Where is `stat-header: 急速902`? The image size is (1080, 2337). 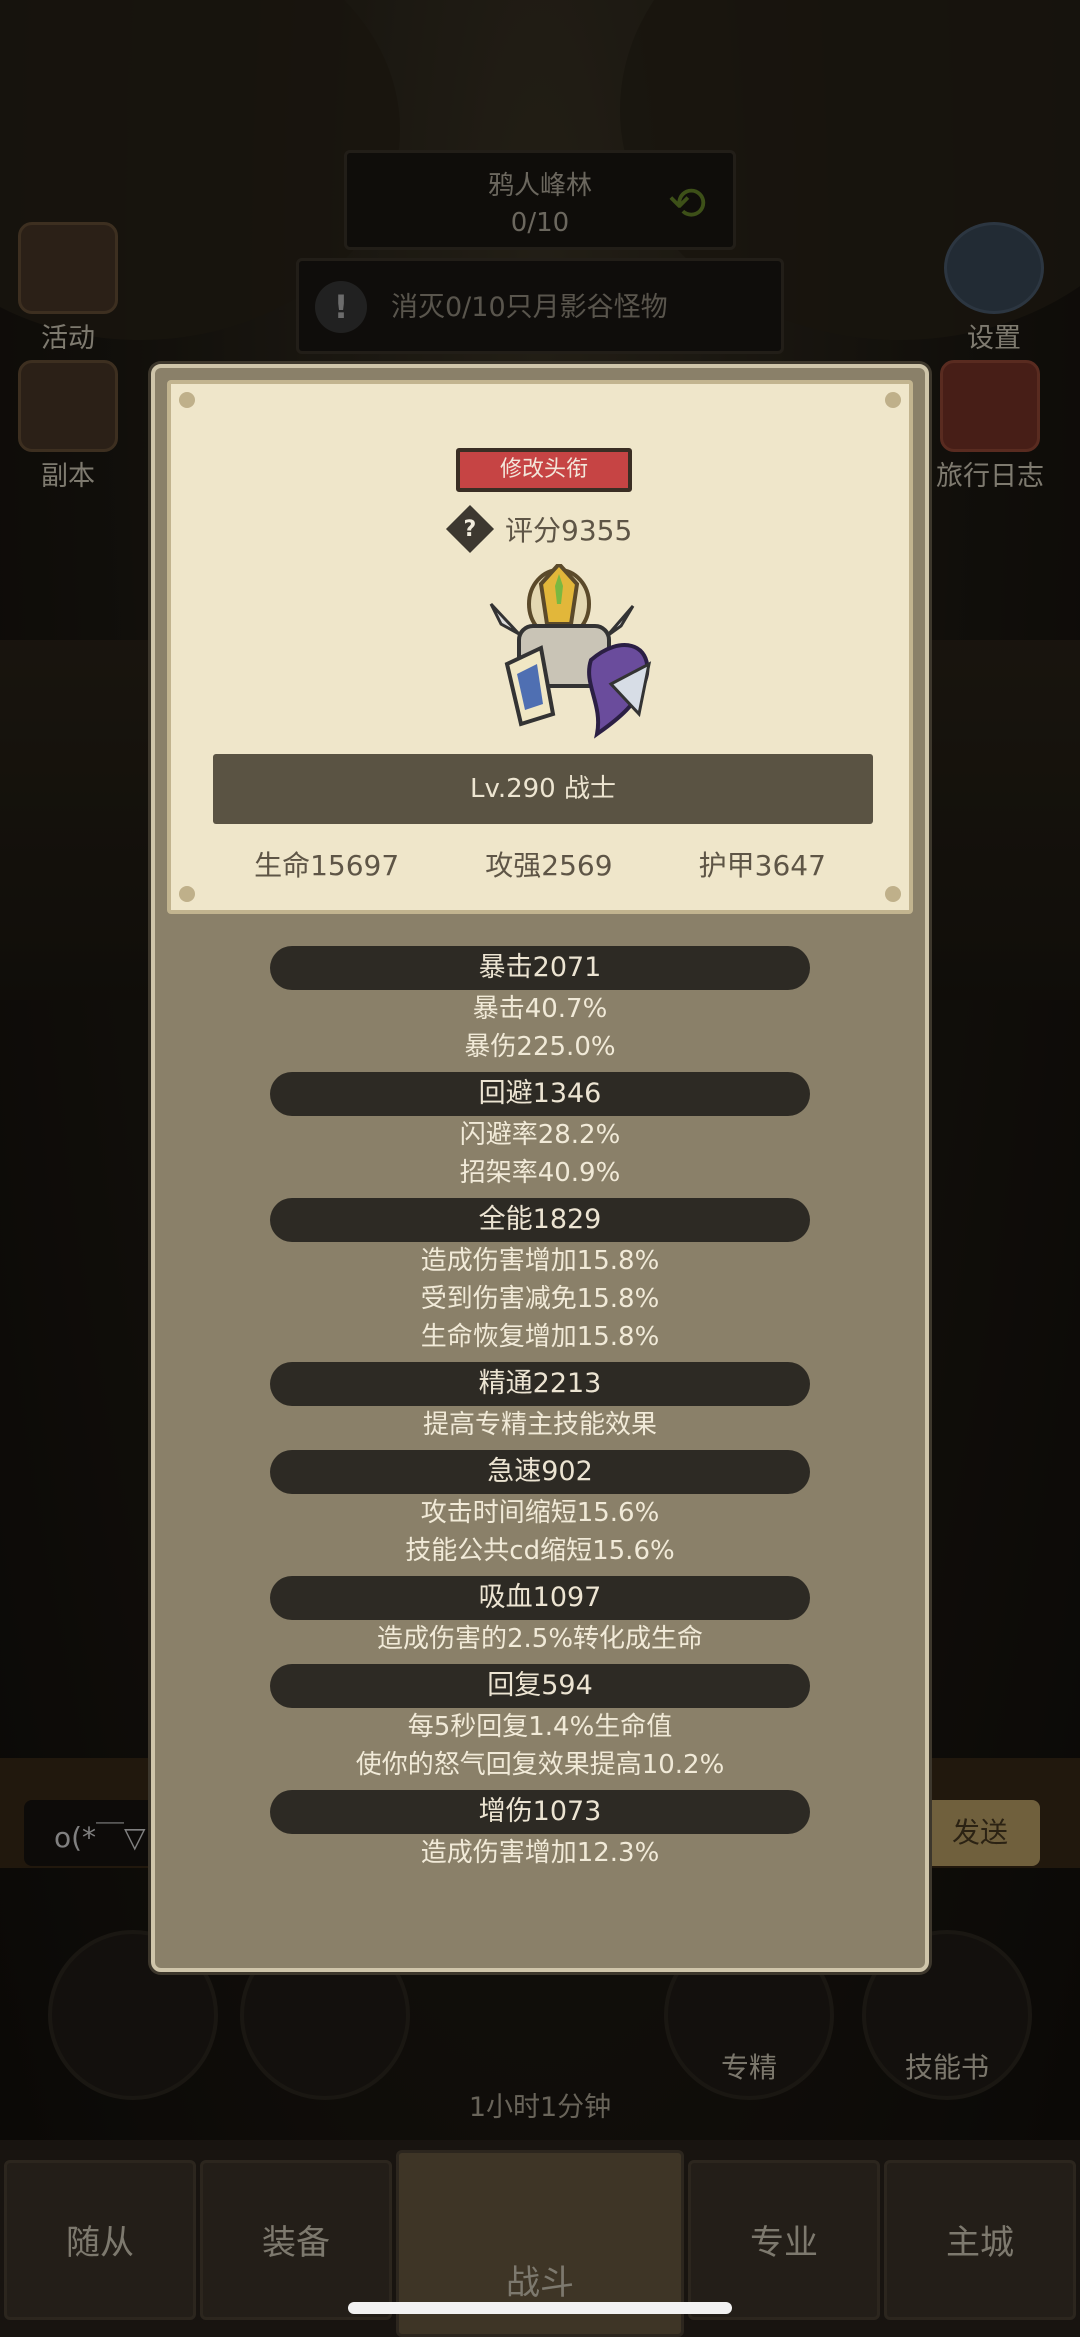
stat-header: 急速902 is located at coordinates (540, 1472).